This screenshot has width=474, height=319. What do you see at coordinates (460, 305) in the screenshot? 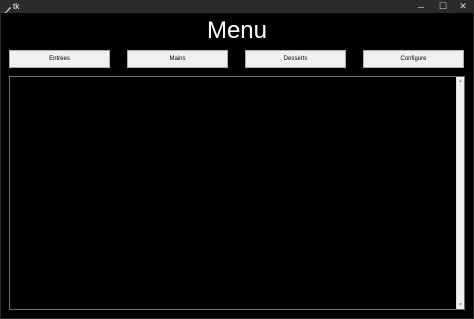
I see `scroll-down-icon: ▼` at bounding box center [460, 305].